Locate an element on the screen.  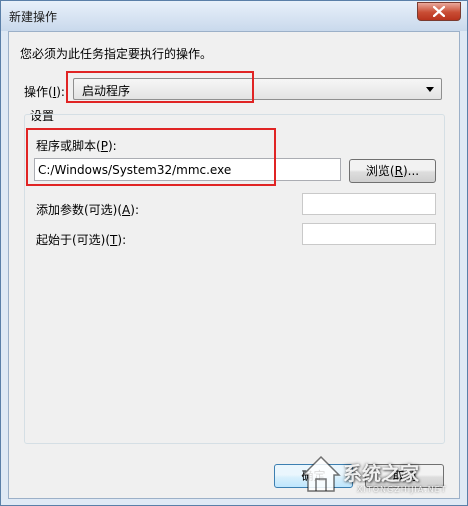
start-in-label: 起始于(可选)(T): is located at coordinates (81, 240).